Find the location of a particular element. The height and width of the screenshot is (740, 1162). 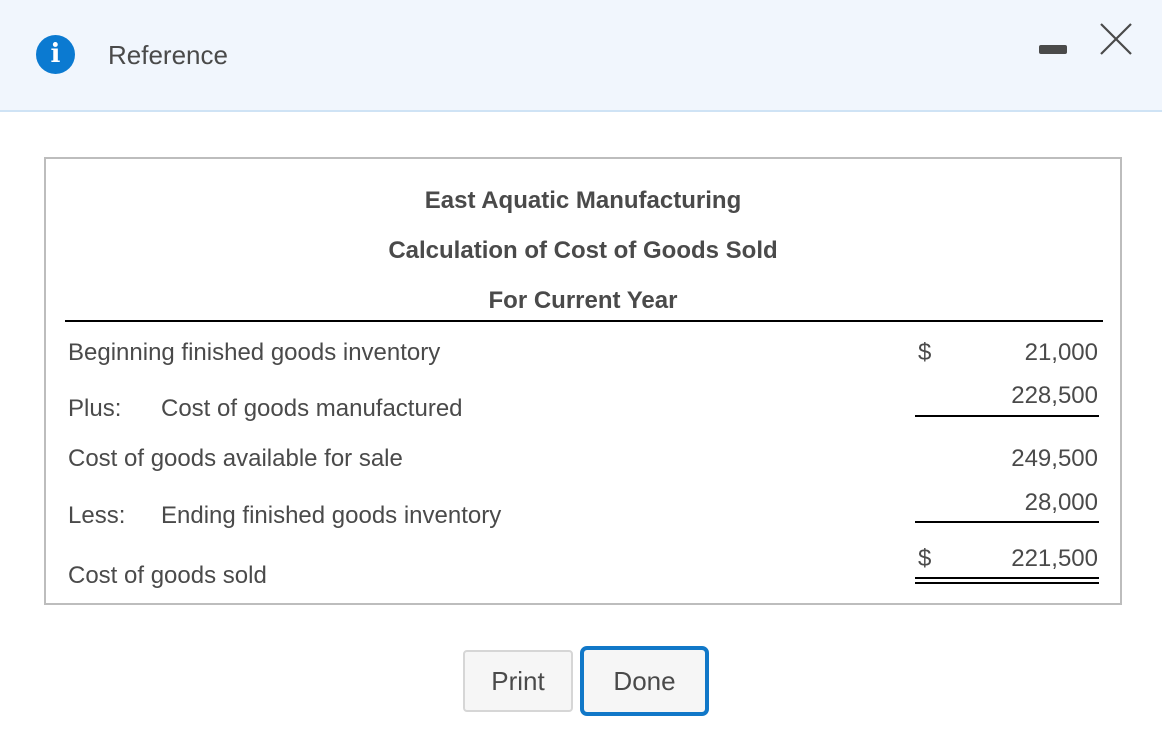

minimize-icon is located at coordinates (1053, 49).